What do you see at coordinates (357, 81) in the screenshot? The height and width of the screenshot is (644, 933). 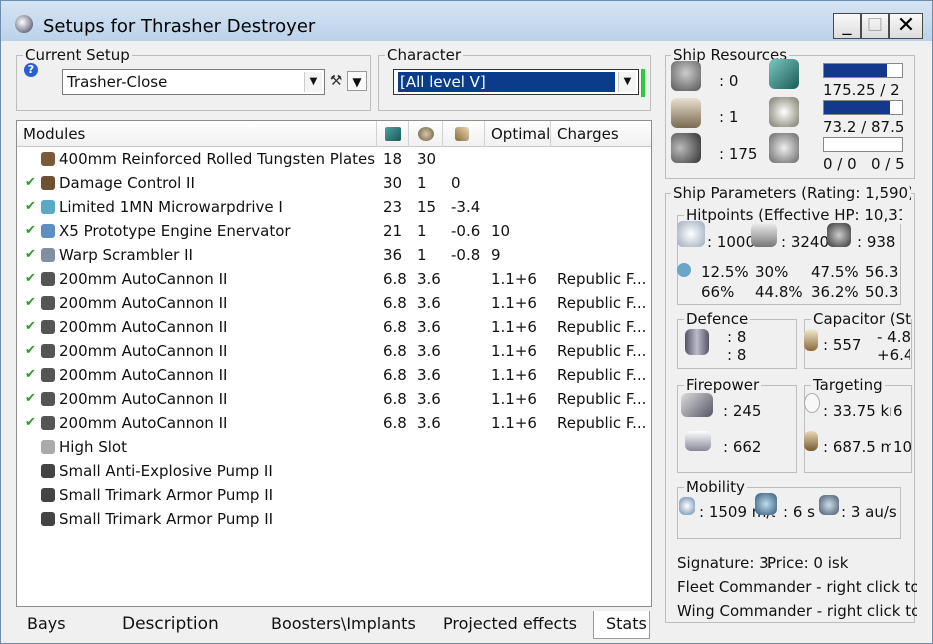 I see `setup-menu-button: ▼` at bounding box center [357, 81].